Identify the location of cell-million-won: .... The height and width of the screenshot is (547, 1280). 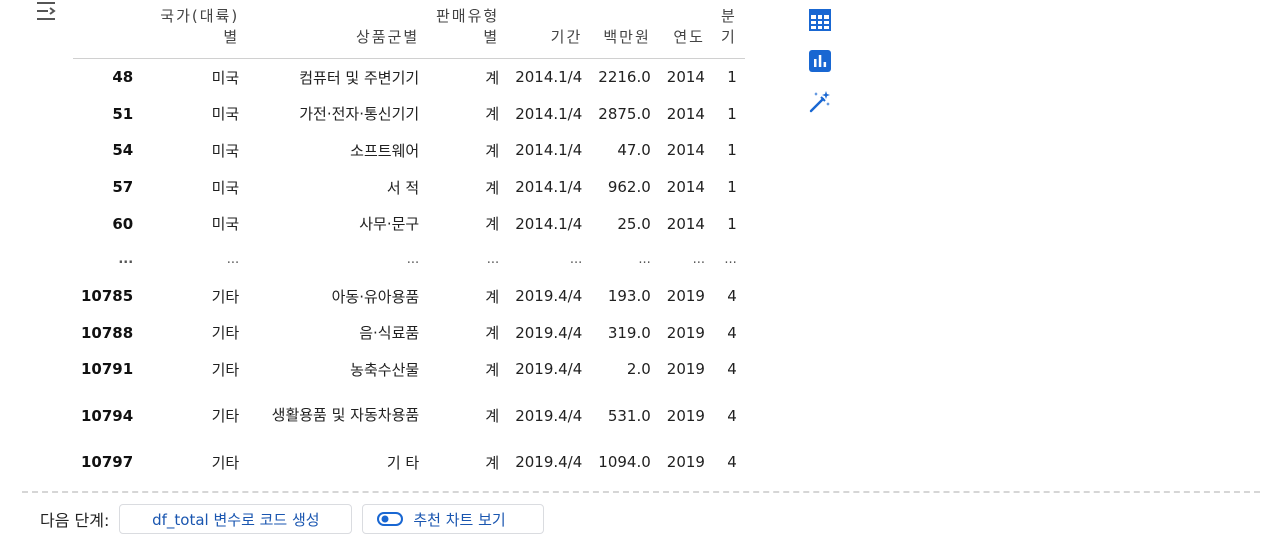
(644, 260).